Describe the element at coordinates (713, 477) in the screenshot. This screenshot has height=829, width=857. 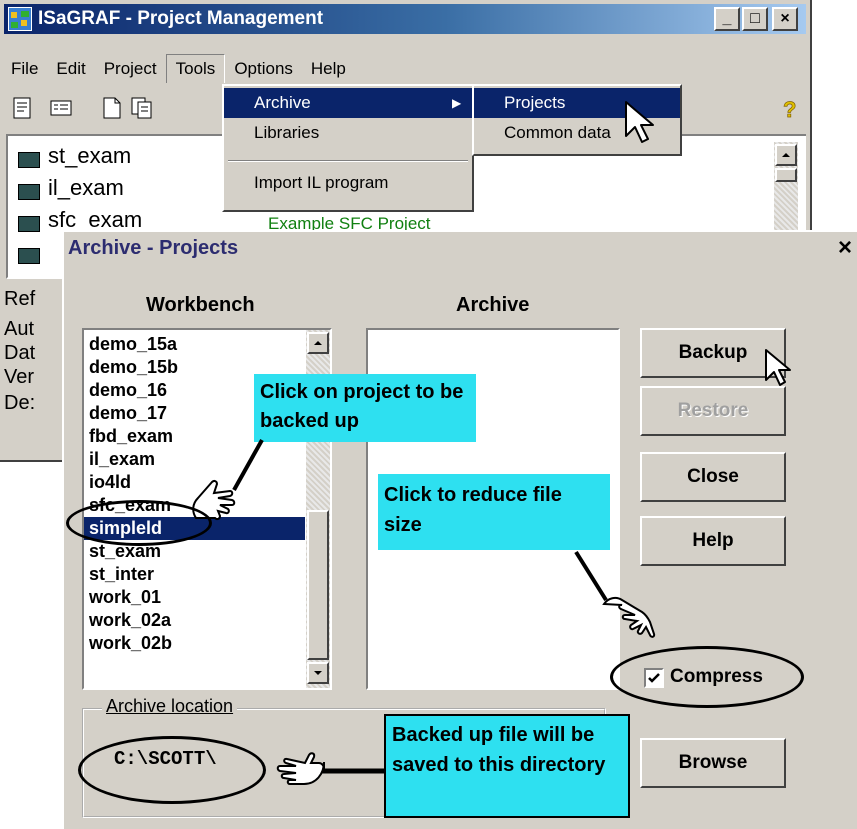
I see `close-button: Close` at that location.